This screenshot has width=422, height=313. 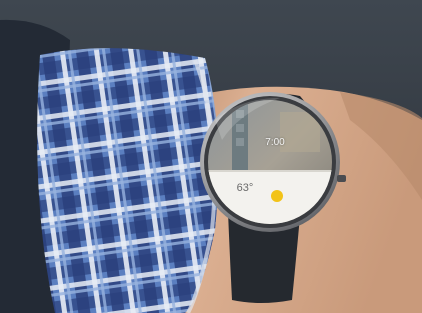 I want to click on sun-icon, so click(x=277, y=196).